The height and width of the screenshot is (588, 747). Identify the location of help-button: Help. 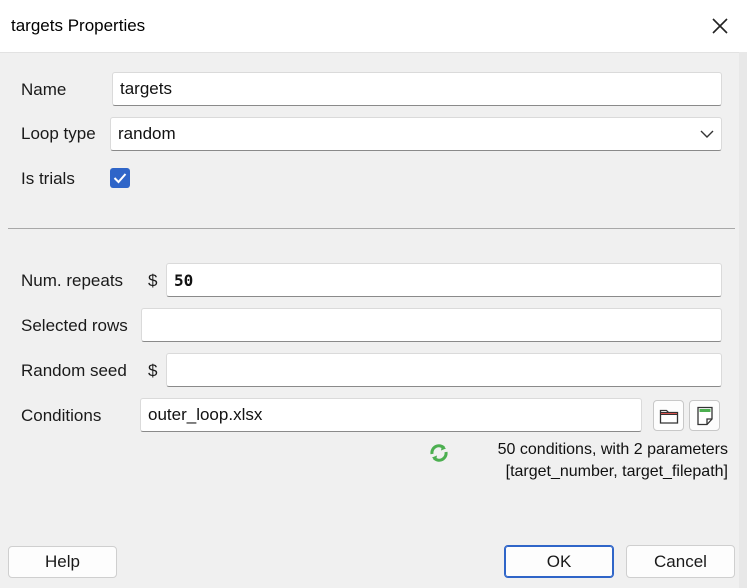
(62, 562).